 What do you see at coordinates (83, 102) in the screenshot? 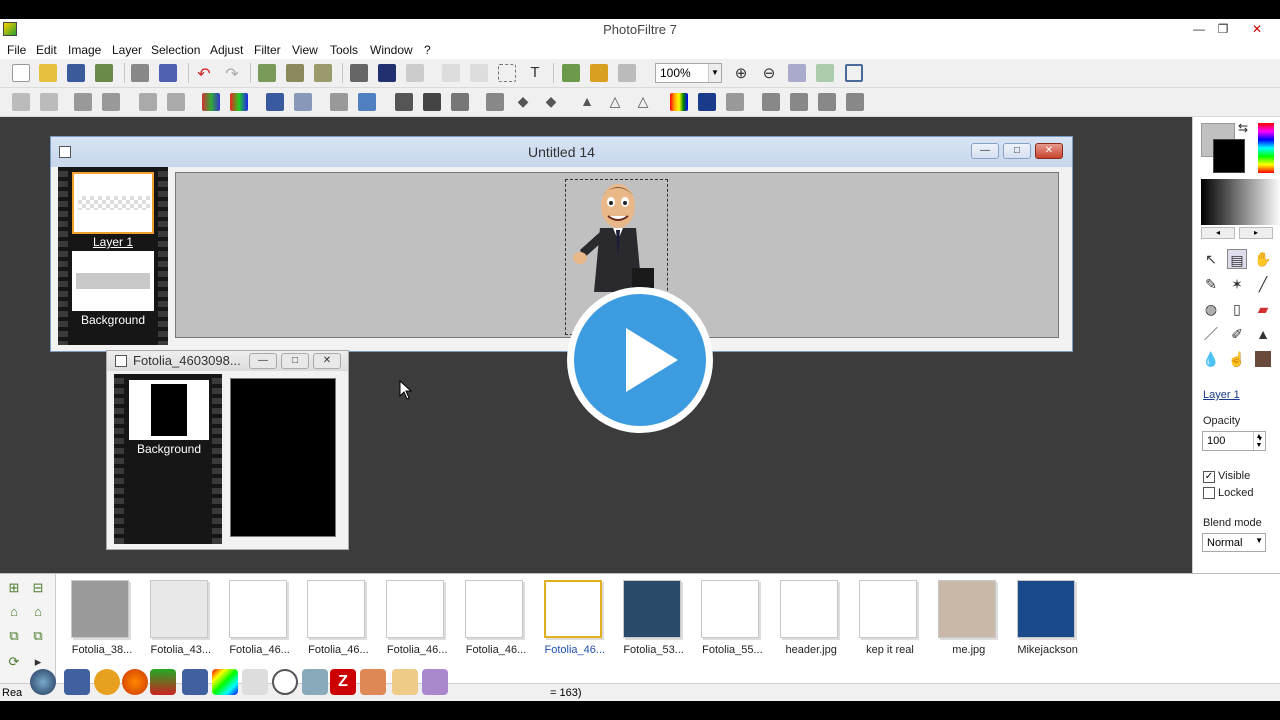
I see `brightness-minus-icon` at bounding box center [83, 102].